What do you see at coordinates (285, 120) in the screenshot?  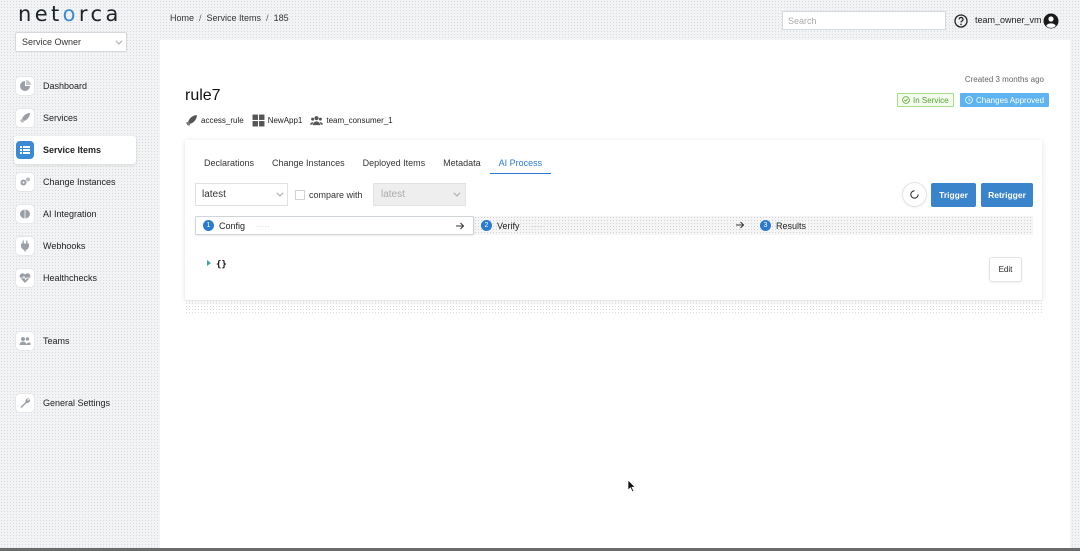 I see `application-name: NewApp1` at bounding box center [285, 120].